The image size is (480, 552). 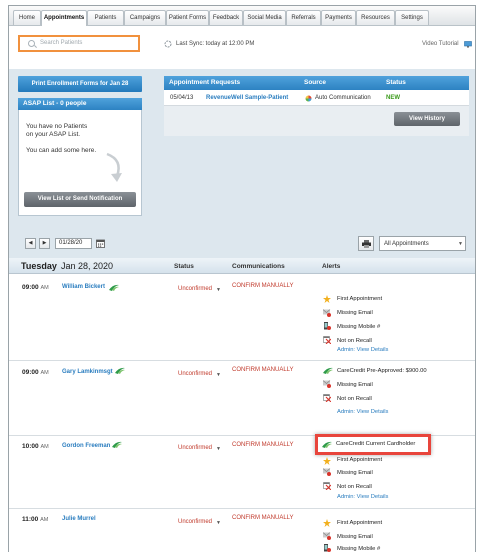 I want to click on tab-feedback: Feedback, so click(x=226, y=17).